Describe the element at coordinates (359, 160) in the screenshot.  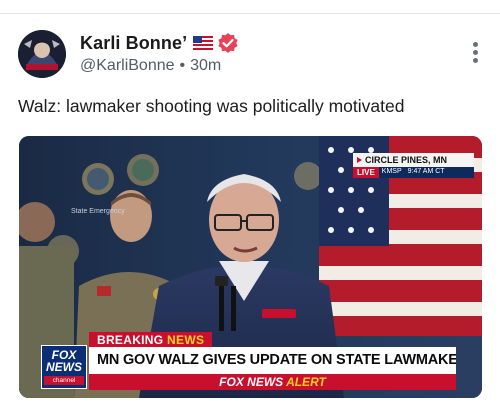
I see `play-arrow-icon` at that location.